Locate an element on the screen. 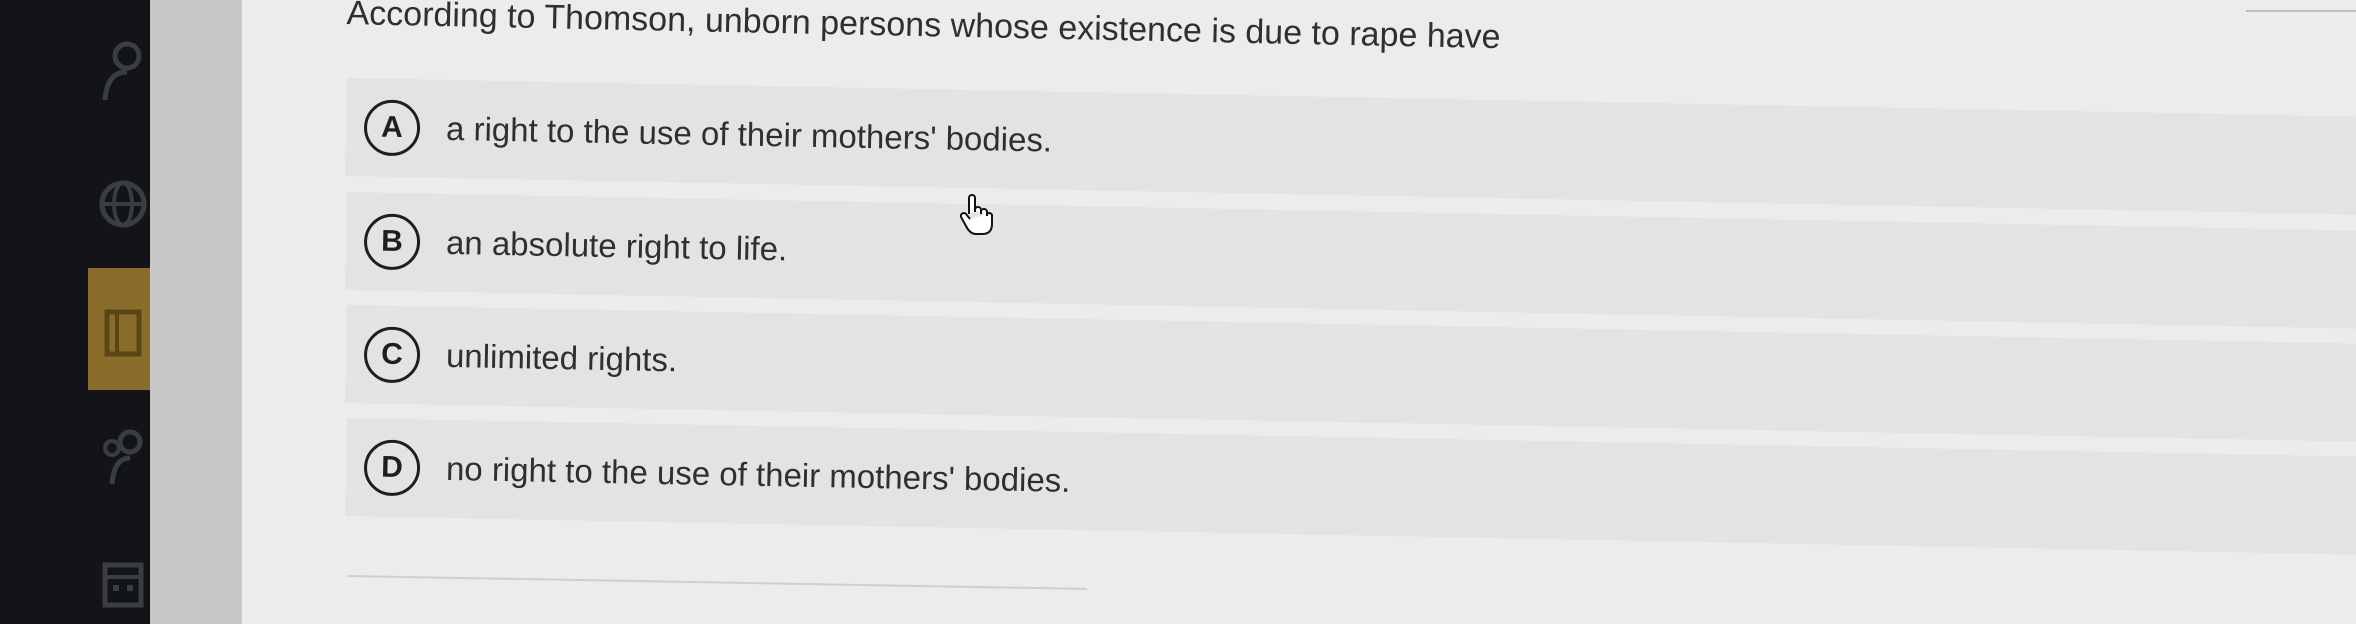 The width and height of the screenshot is (2356, 624). bottom-divider is located at coordinates (716, 582).